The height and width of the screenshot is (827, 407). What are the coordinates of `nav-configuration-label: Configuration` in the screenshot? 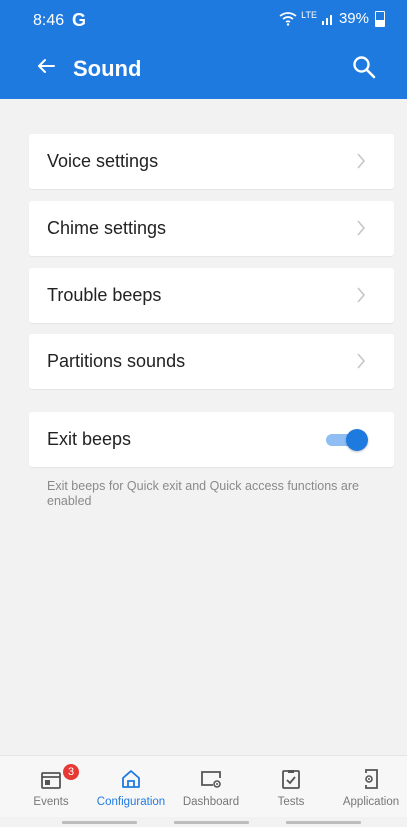 It's located at (131, 802).